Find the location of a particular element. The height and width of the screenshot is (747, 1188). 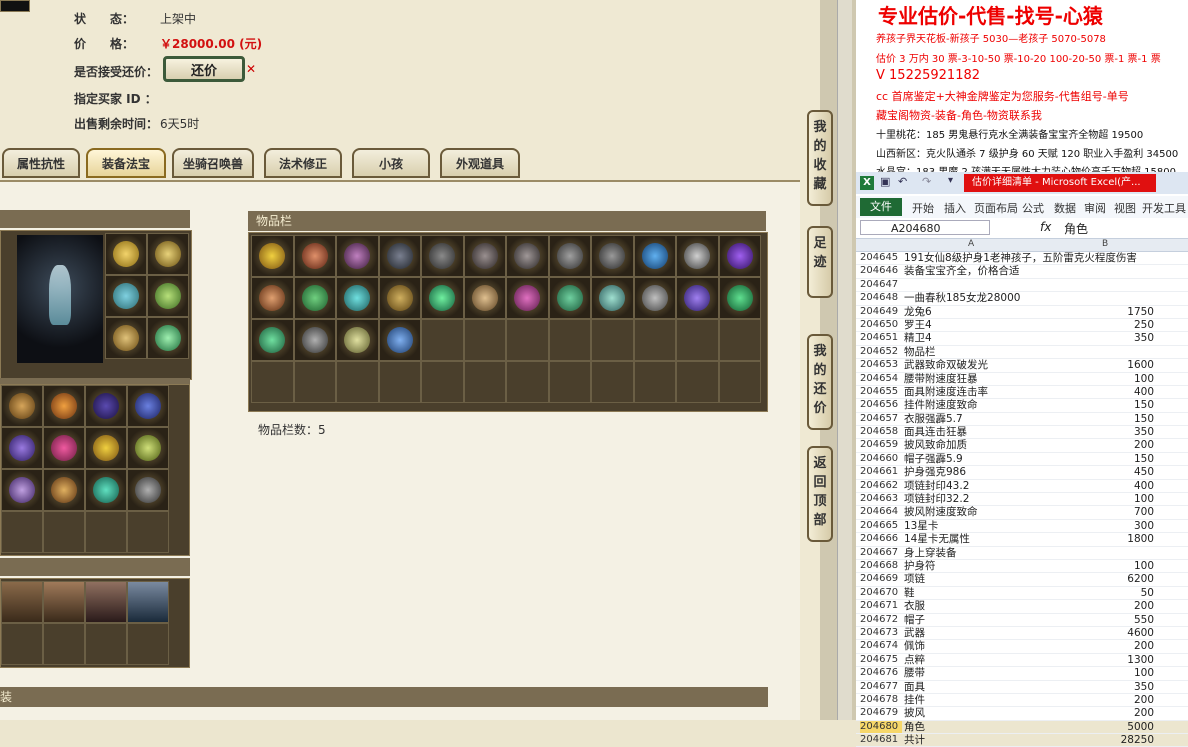

equip-slot is located at coordinates (126, 296).